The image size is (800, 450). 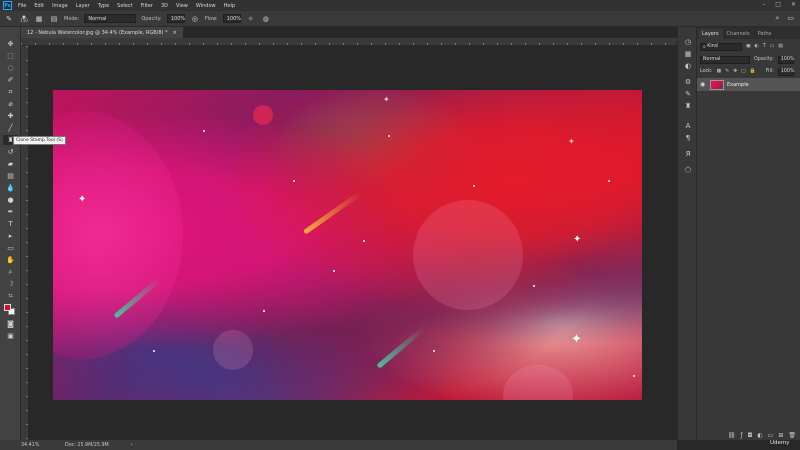 What do you see at coordinates (710, 34) in the screenshot?
I see `tab-layers: Layers` at bounding box center [710, 34].